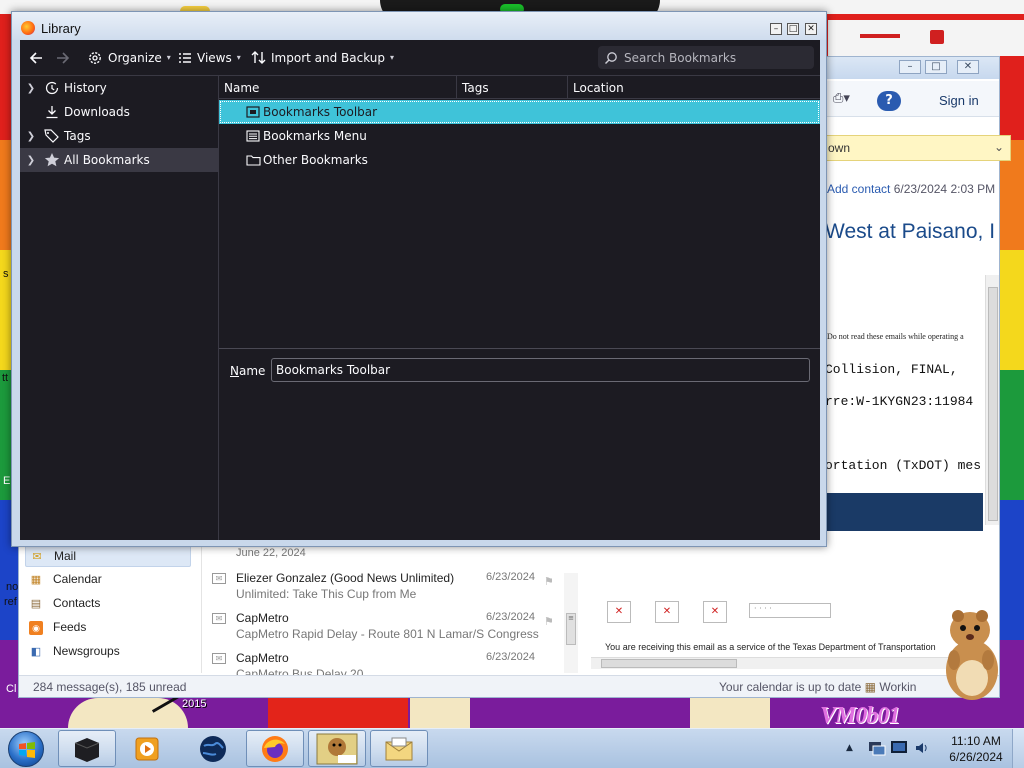 Image resolution: width=1024 pixels, height=768 pixels. What do you see at coordinates (781, 663) in the screenshot?
I see `message-horizontal-scrollbar` at bounding box center [781, 663].